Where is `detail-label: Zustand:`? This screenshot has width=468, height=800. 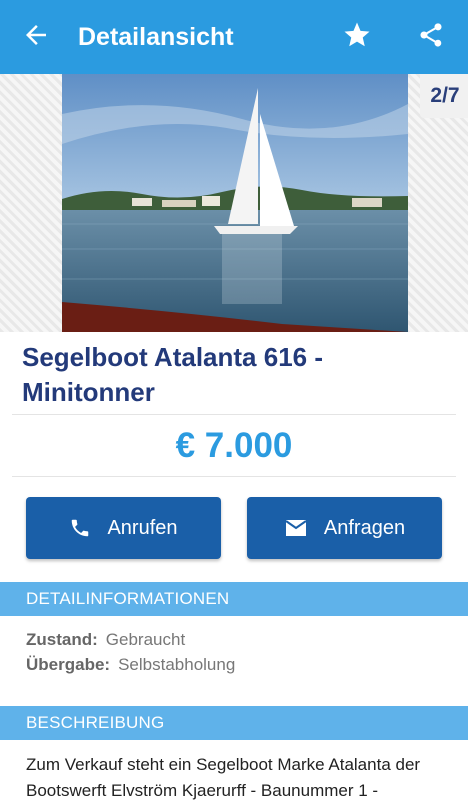 detail-label: Zustand: is located at coordinates (62, 639).